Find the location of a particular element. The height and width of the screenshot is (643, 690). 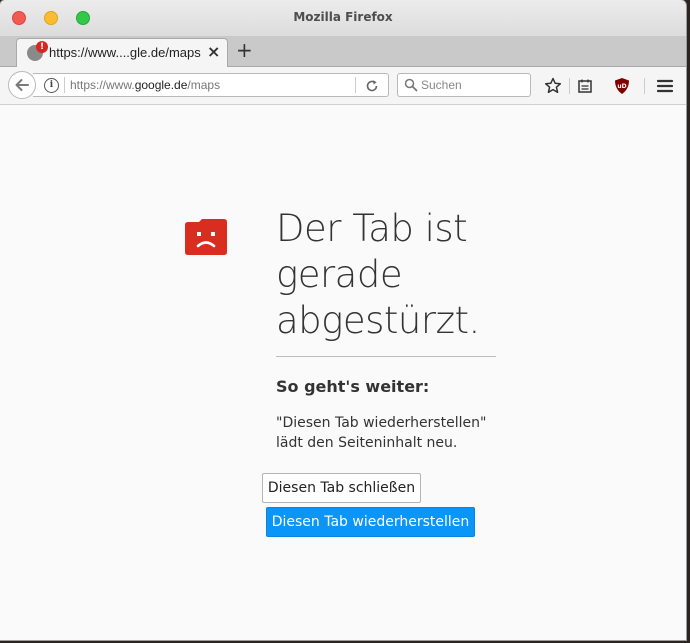

reload-icon is located at coordinates (372, 86).